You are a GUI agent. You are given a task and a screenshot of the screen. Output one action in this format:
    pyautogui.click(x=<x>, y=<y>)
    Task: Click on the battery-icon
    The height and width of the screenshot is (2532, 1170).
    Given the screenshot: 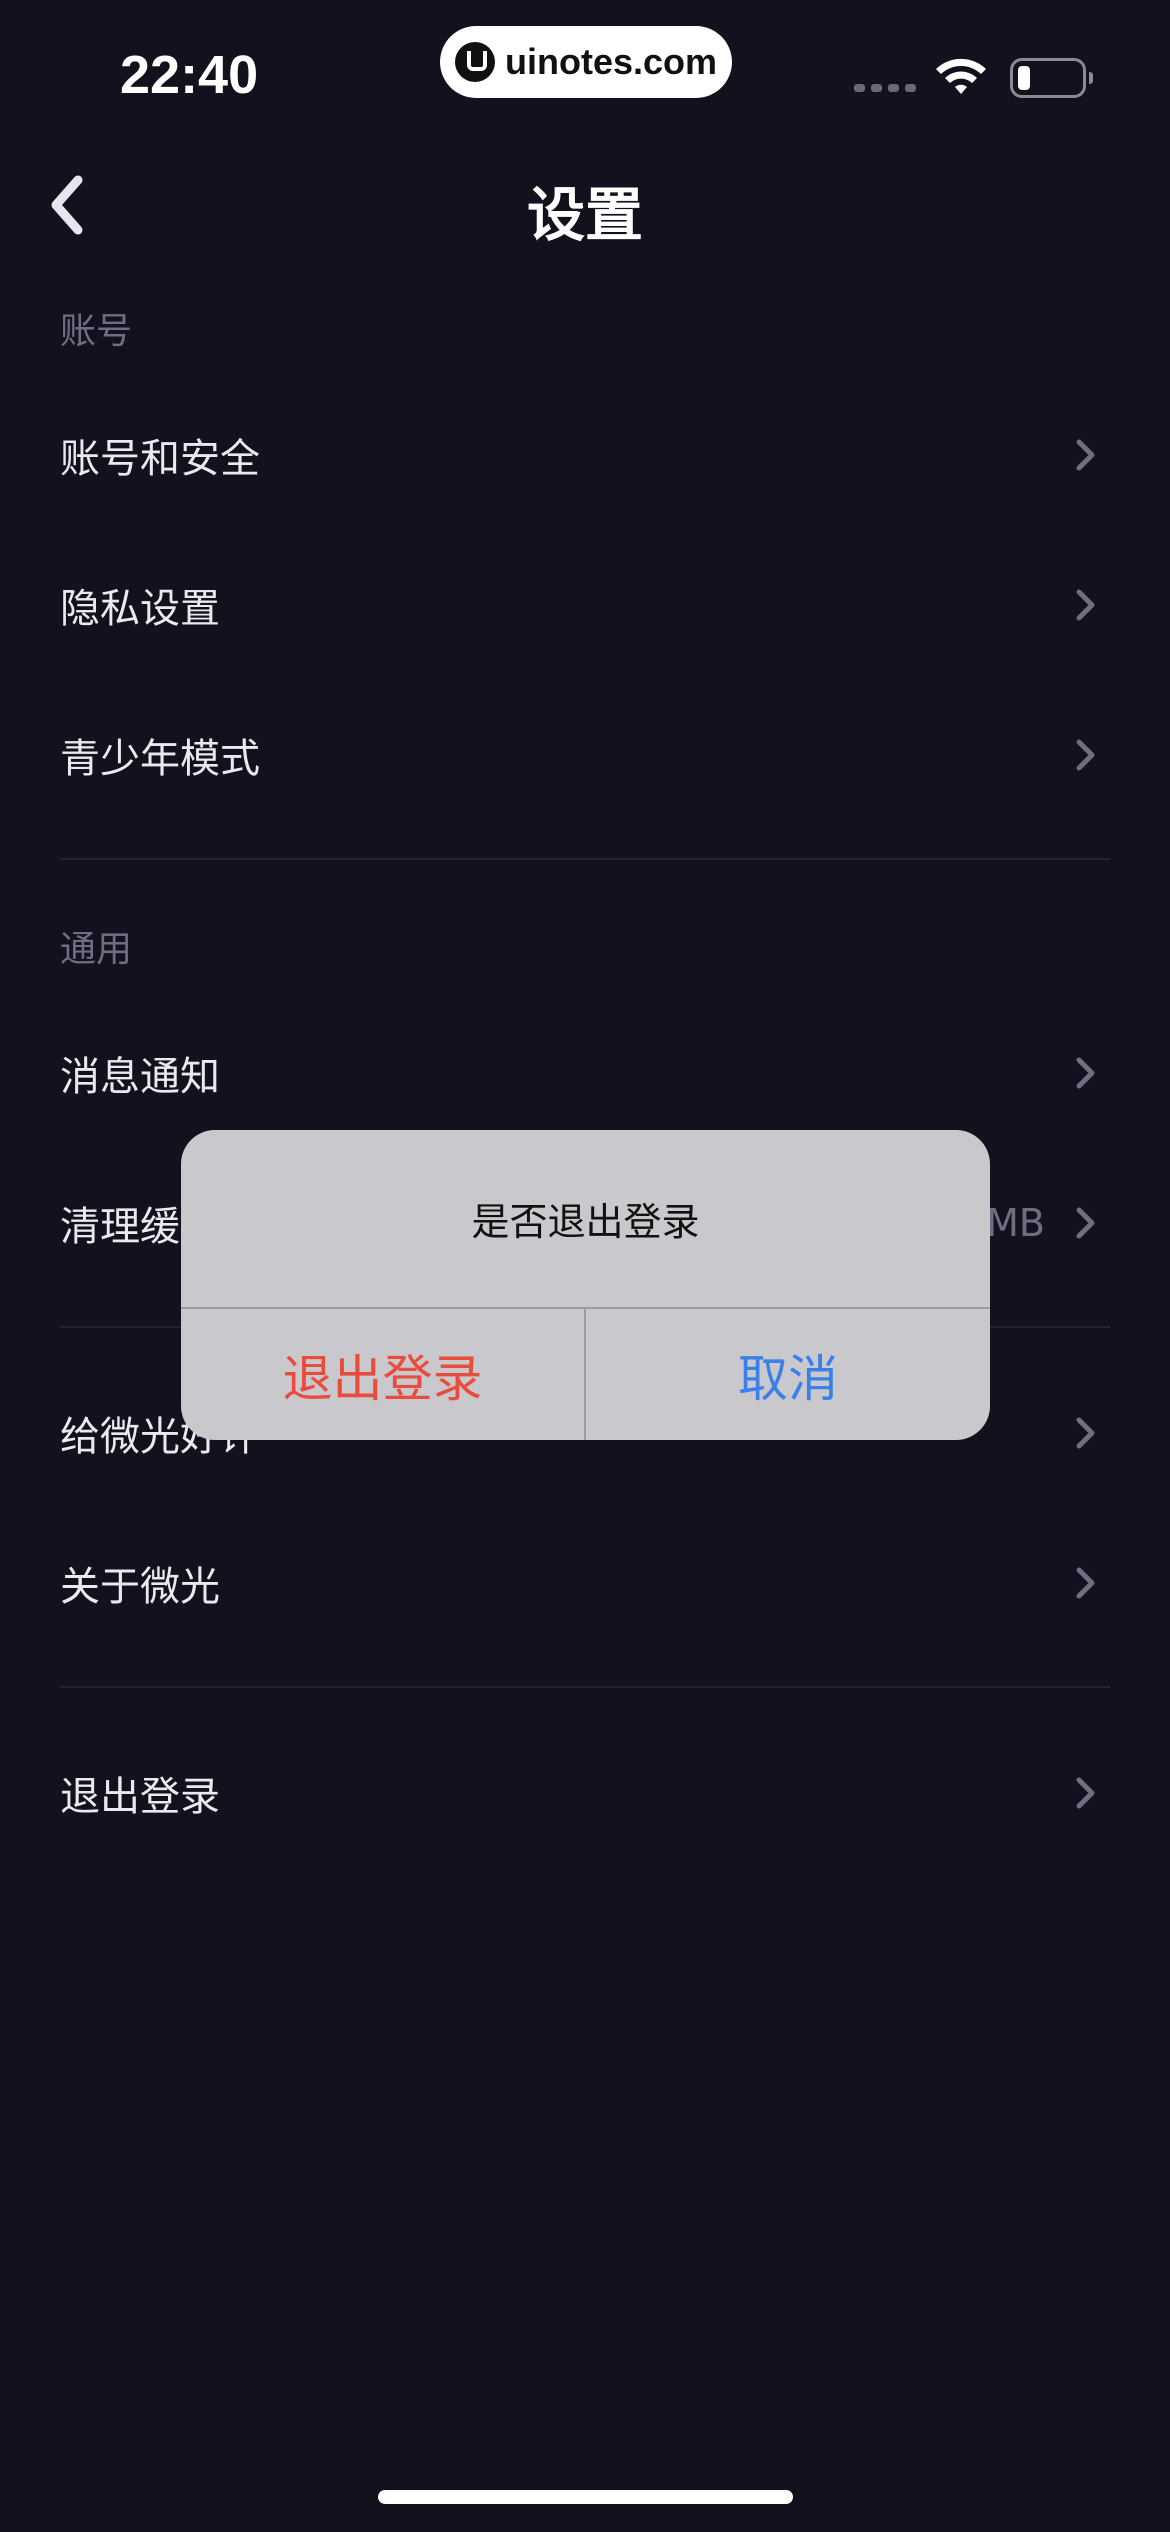 What is the action you would take?
    pyautogui.click(x=1051, y=78)
    